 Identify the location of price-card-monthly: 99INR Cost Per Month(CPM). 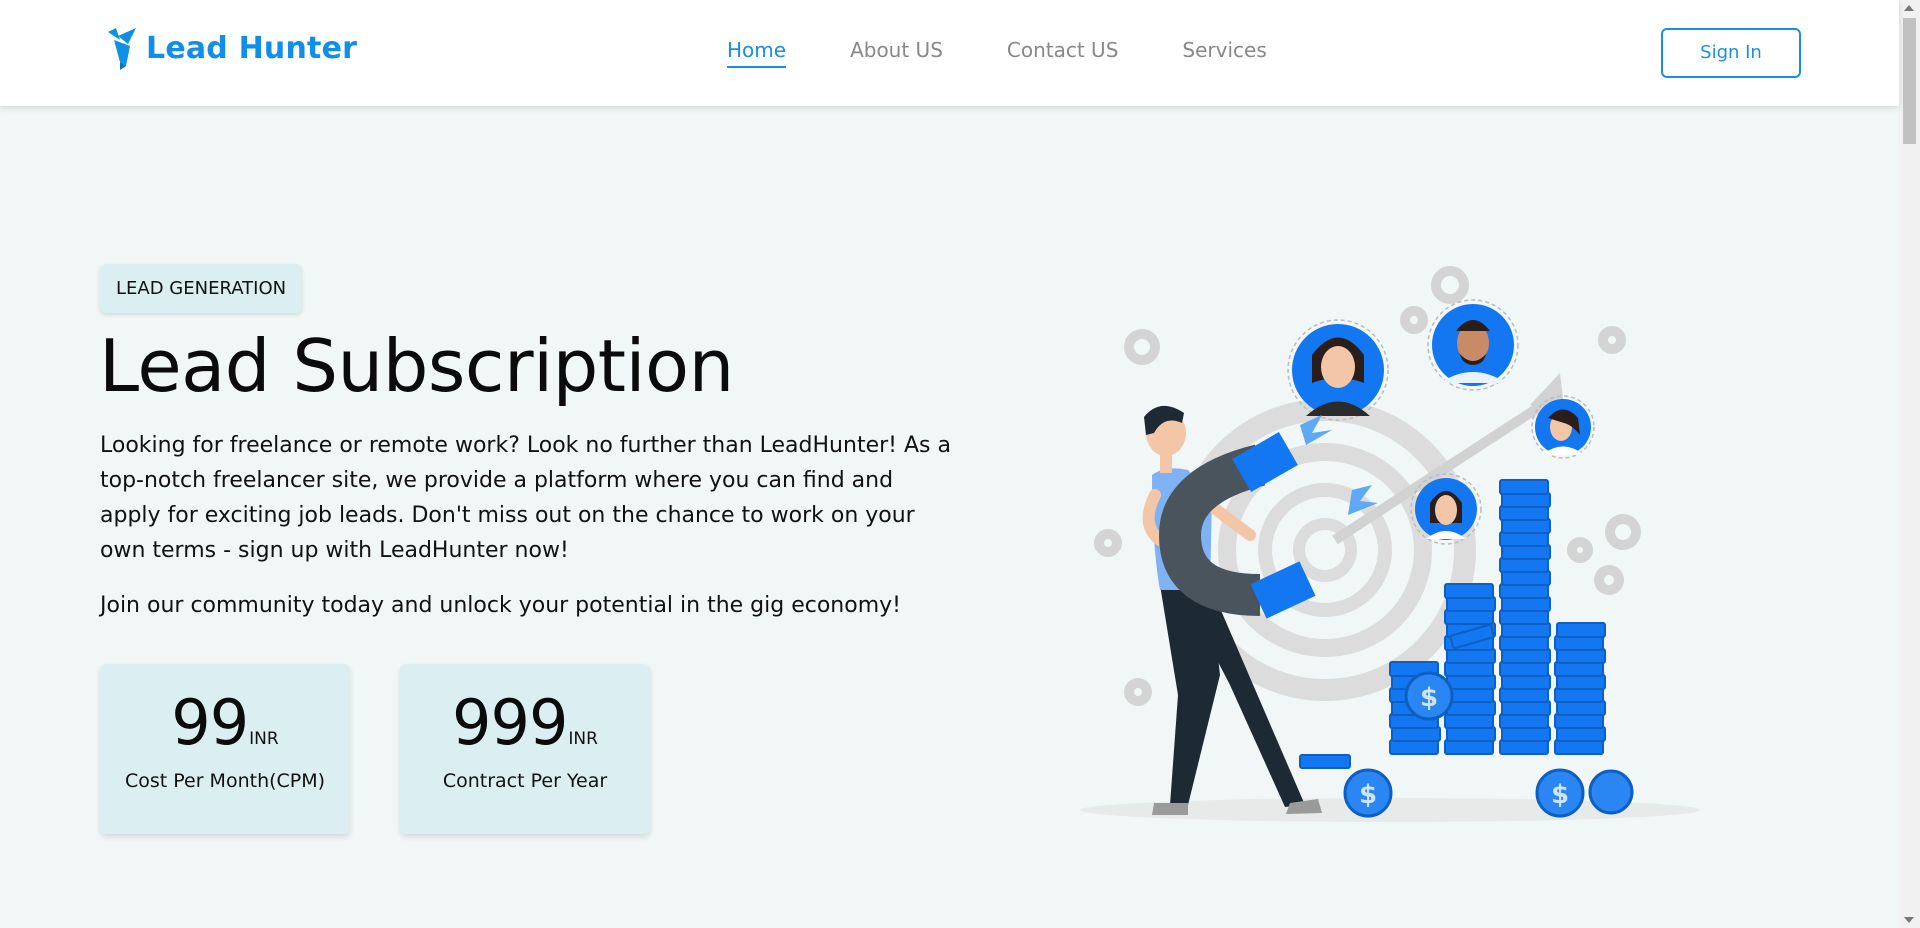
(225, 749).